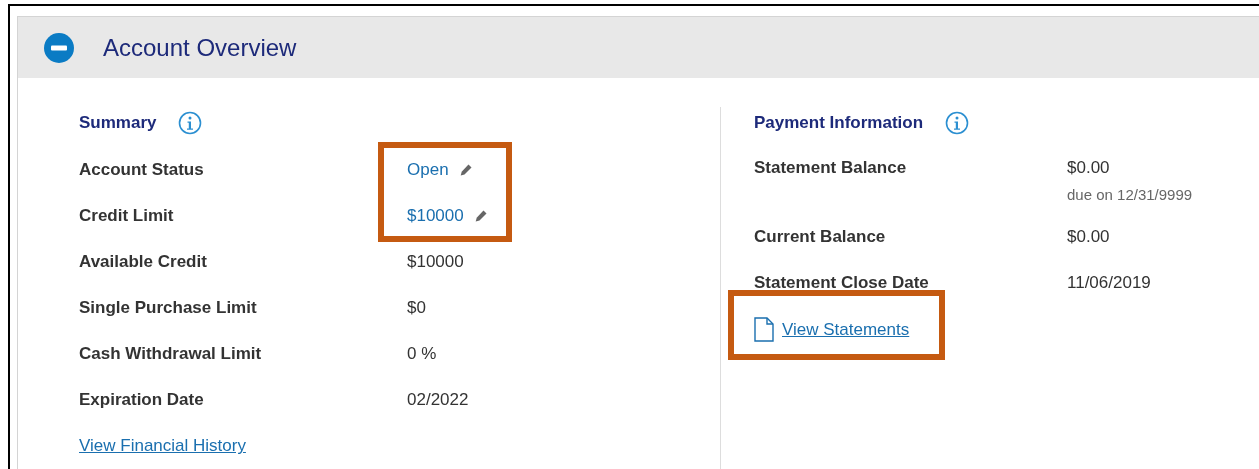 Image resolution: width=1259 pixels, height=469 pixels. What do you see at coordinates (1130, 194) in the screenshot?
I see `due-date-note: due on 12/31/9999` at bounding box center [1130, 194].